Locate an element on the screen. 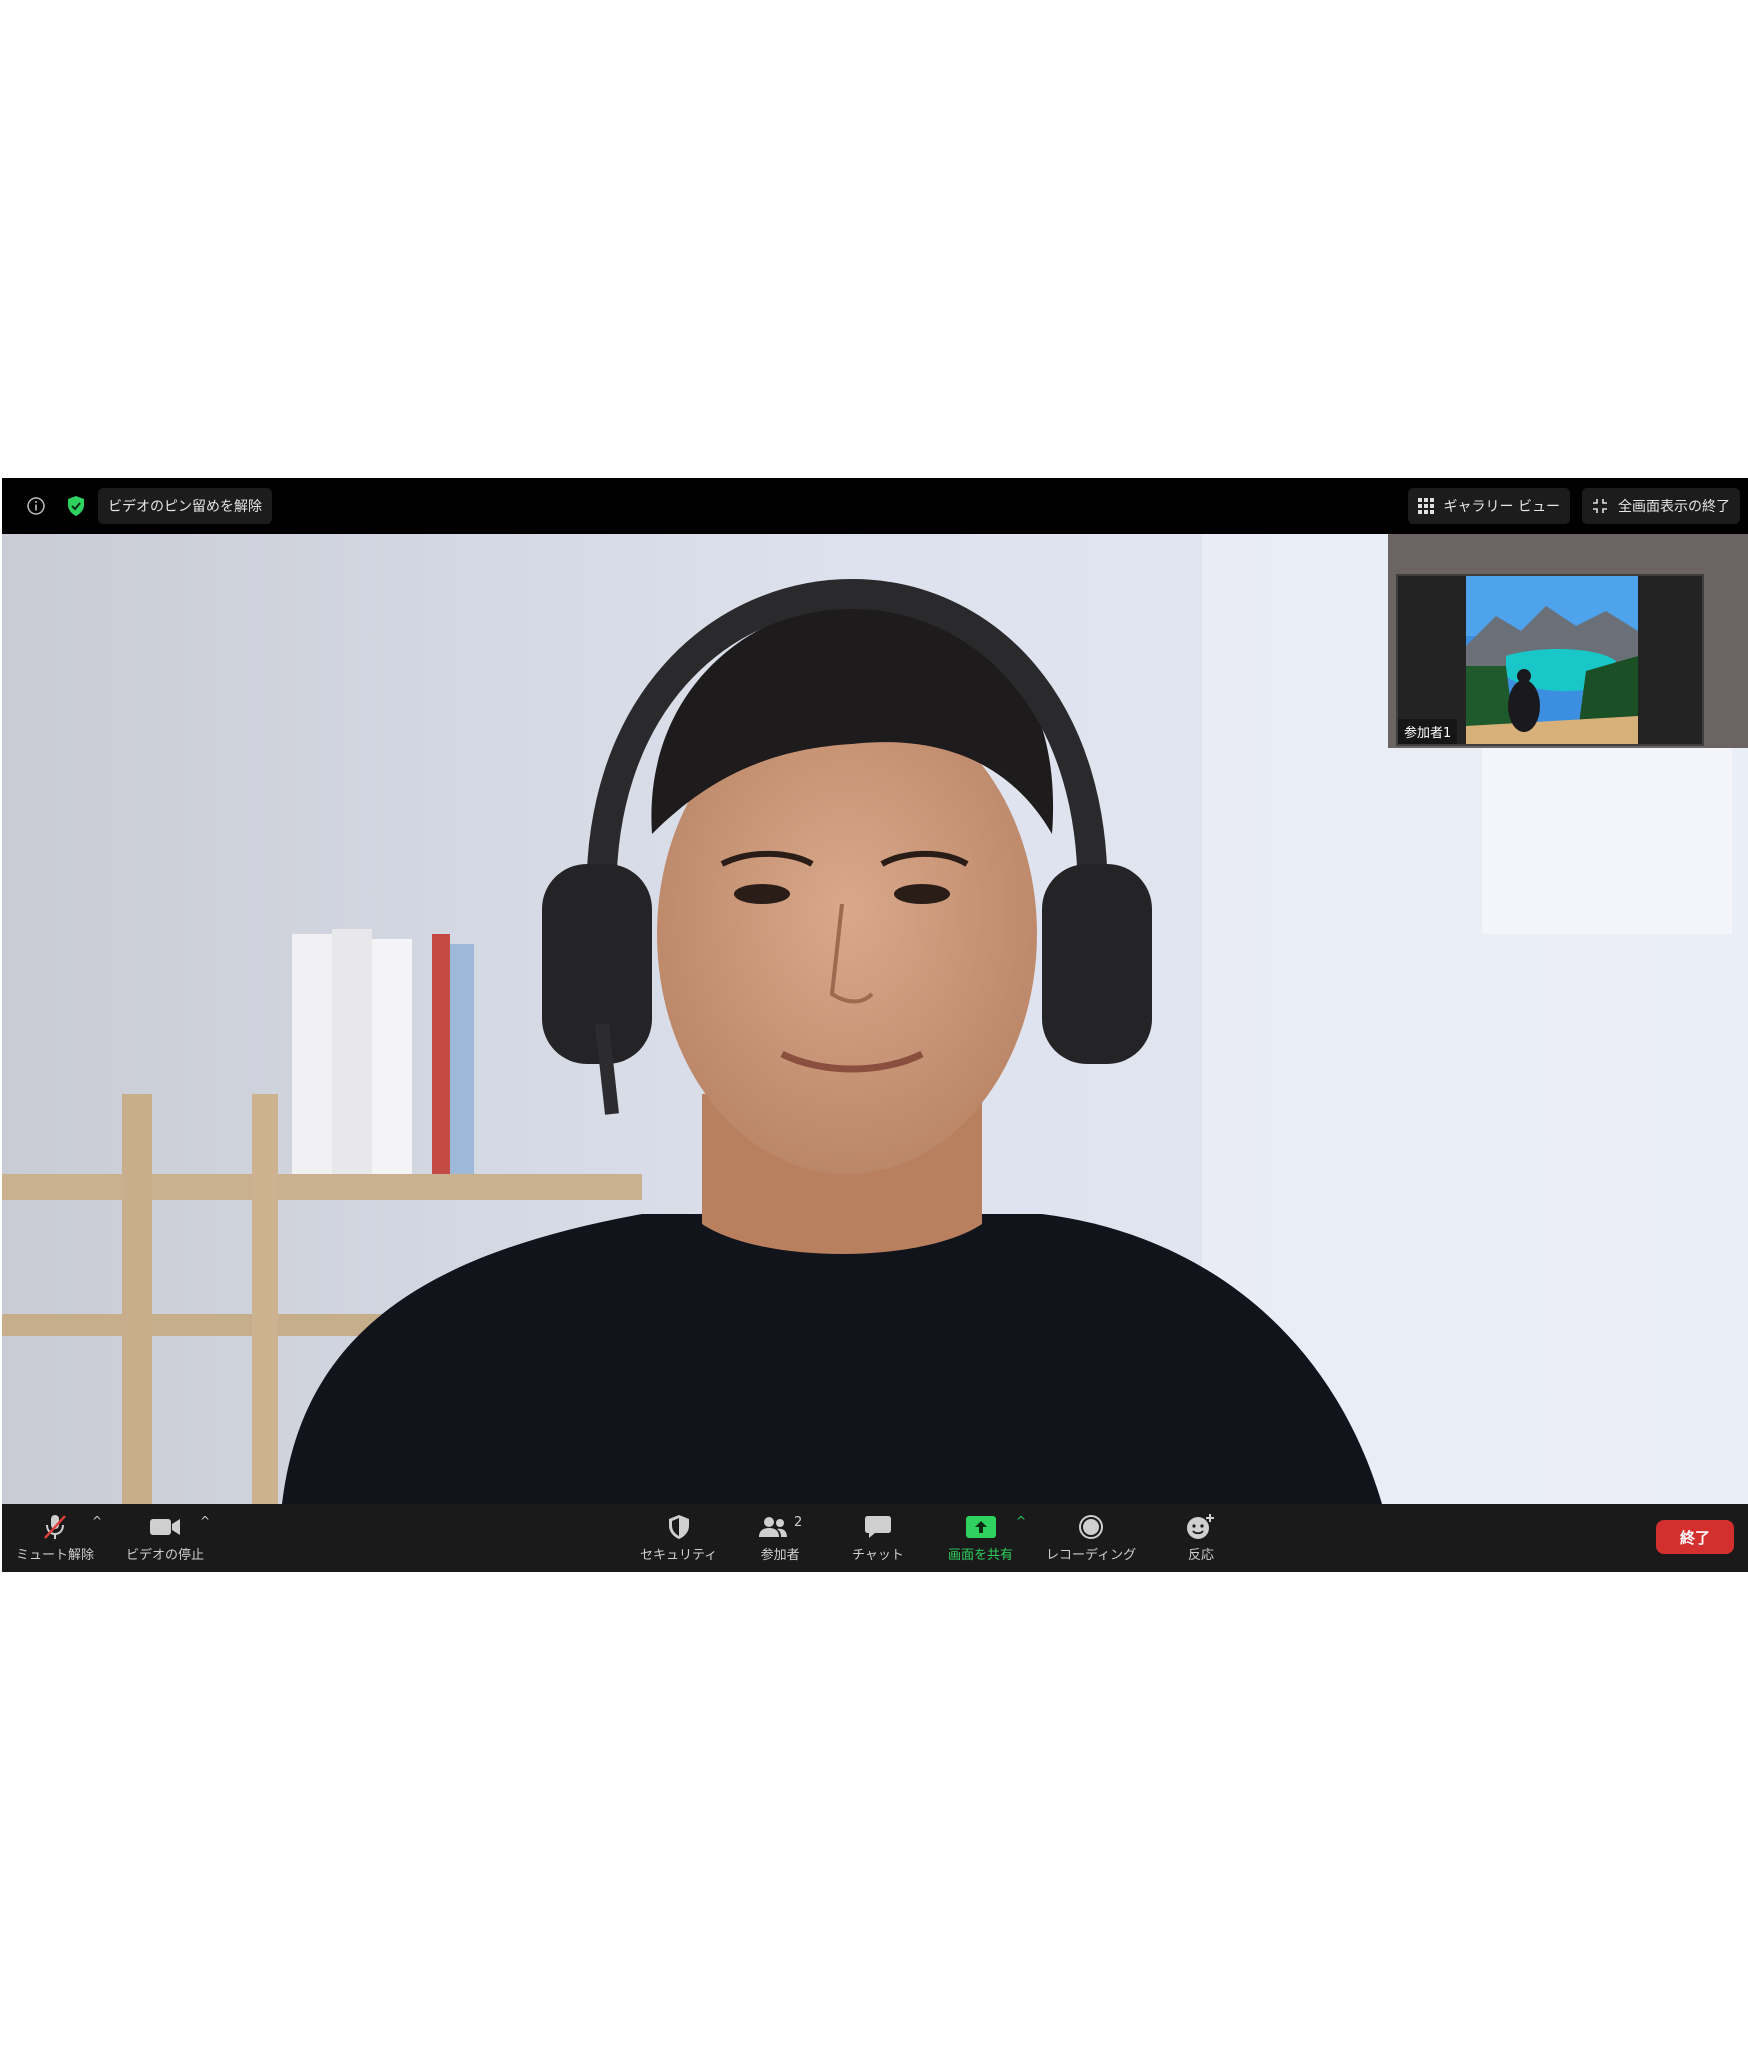  unpin-video-label: ビデオのピン留めを解除 is located at coordinates (185, 507).